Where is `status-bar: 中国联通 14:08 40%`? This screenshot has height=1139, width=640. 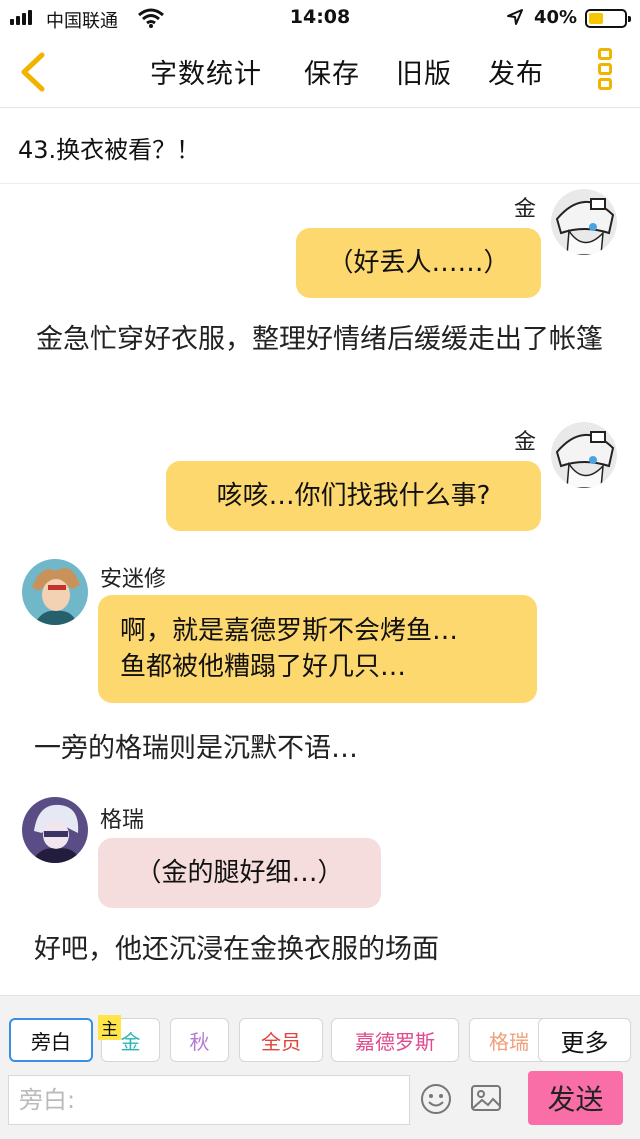 status-bar: 中国联通 14:08 40% is located at coordinates (320, 18).